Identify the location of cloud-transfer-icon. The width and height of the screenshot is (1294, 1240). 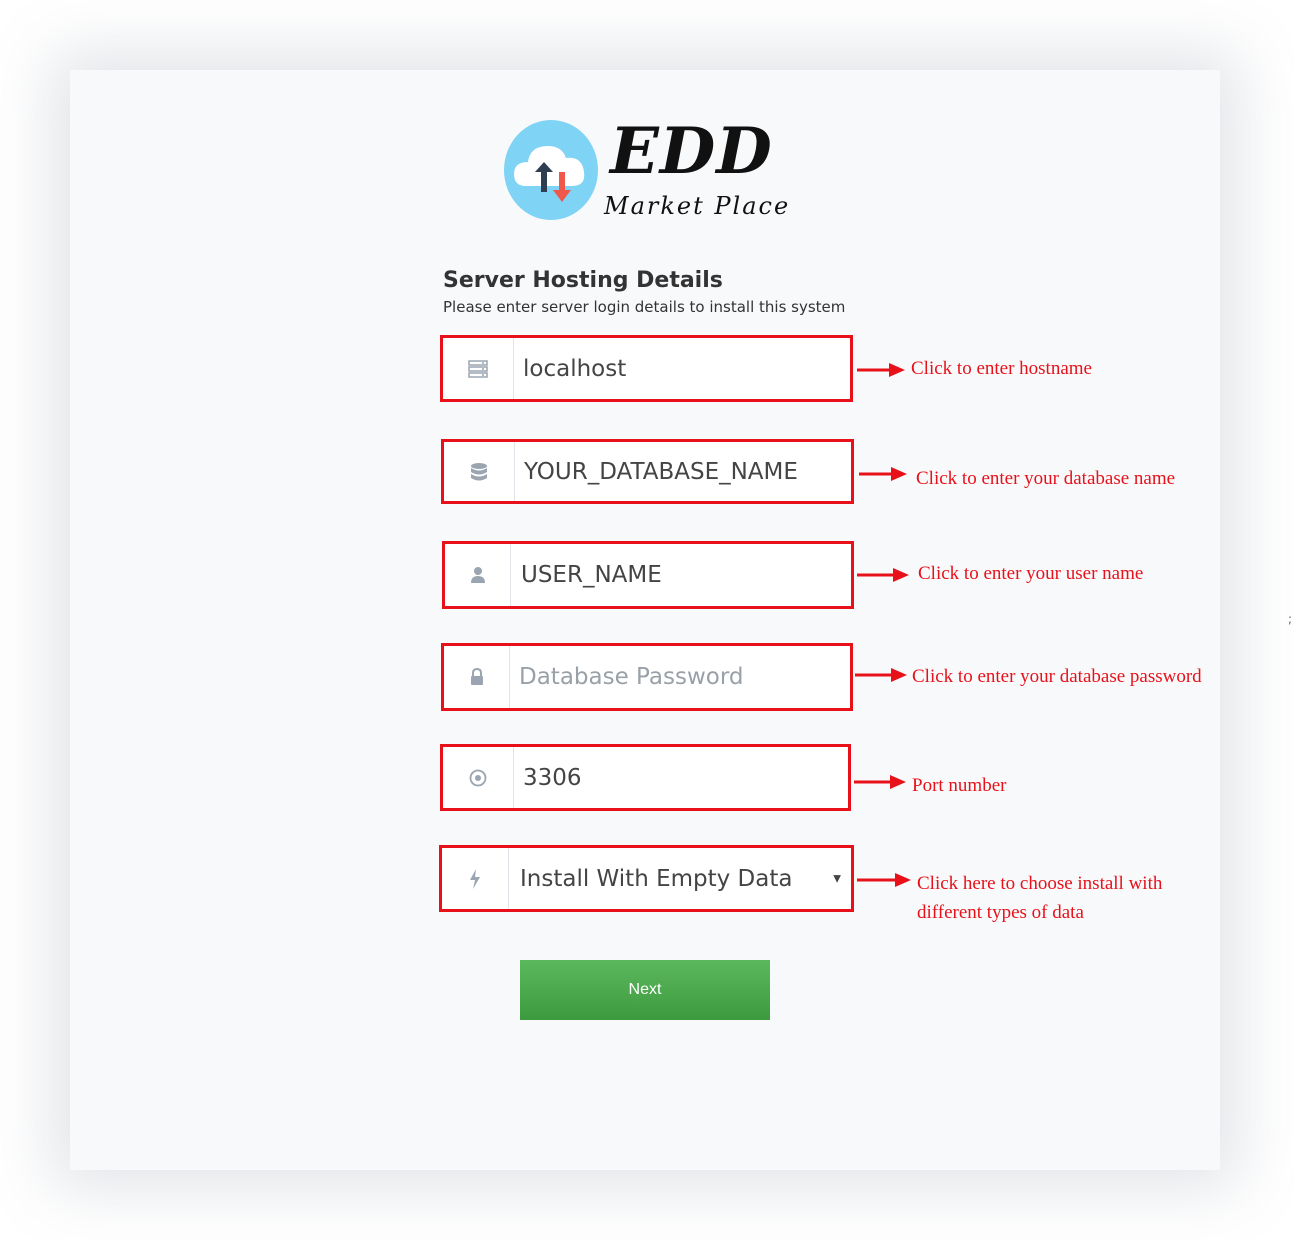
(551, 170).